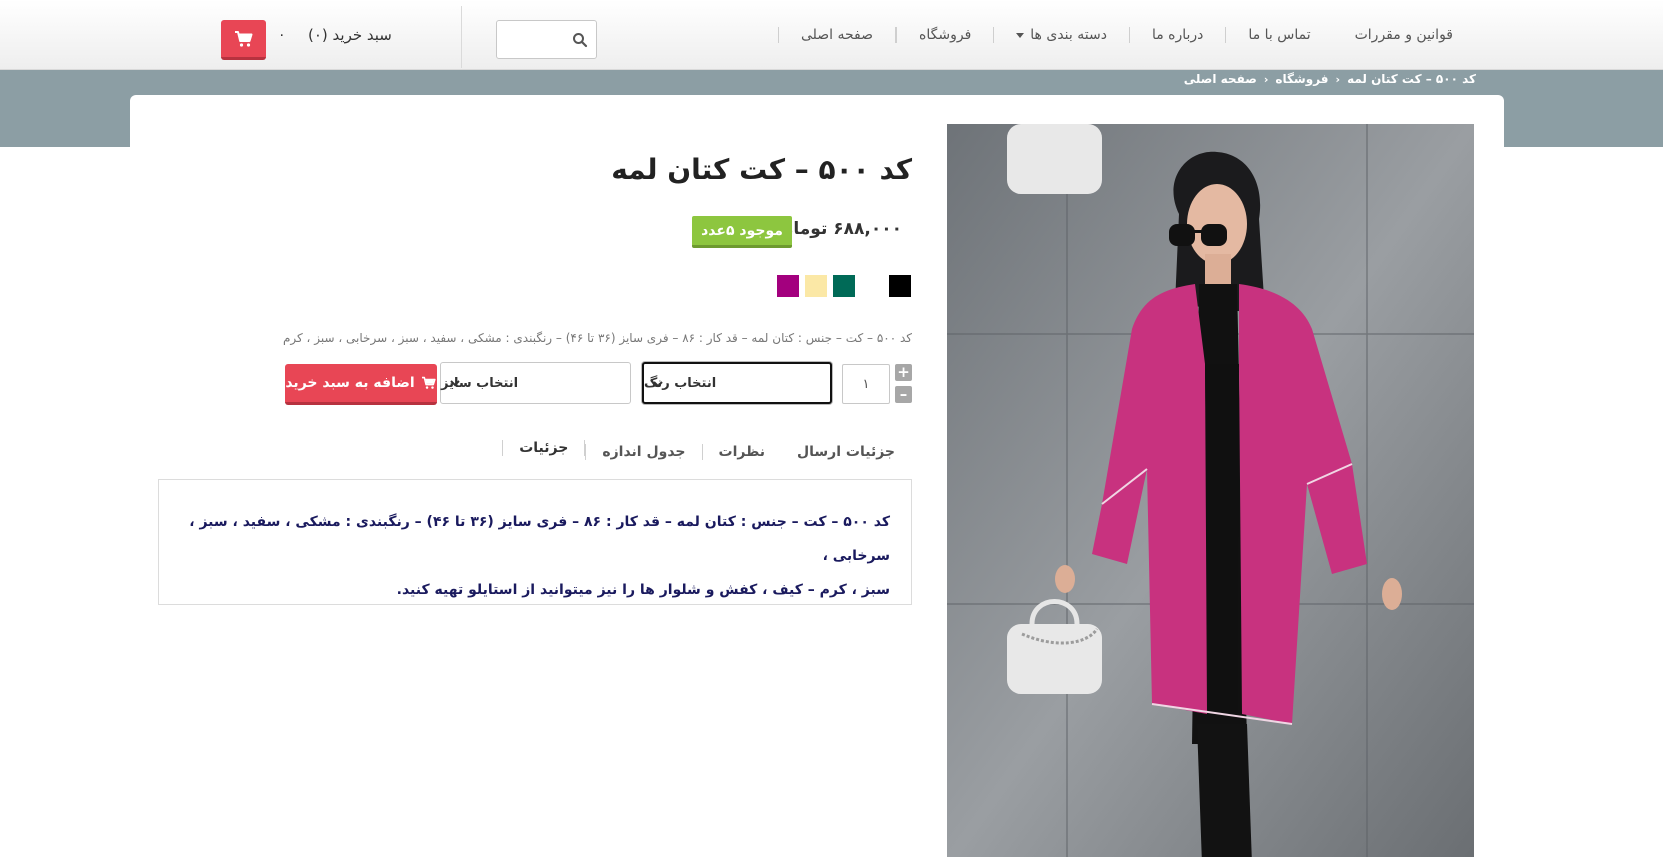 The height and width of the screenshot is (857, 1663). What do you see at coordinates (1068, 35) in the screenshot?
I see `nav-categories-label: دسته بندی ها` at bounding box center [1068, 35].